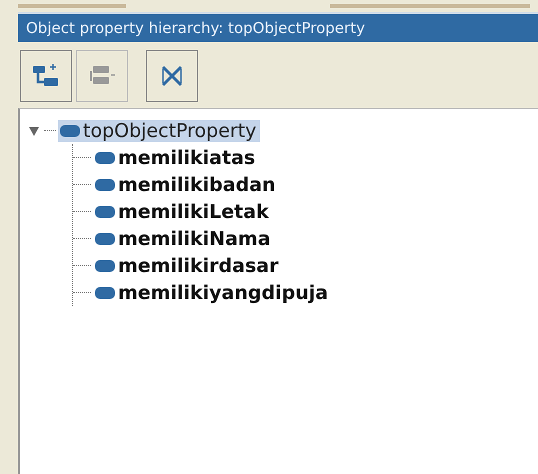  I want to click on tree-item: memilikibadan, so click(186, 185).